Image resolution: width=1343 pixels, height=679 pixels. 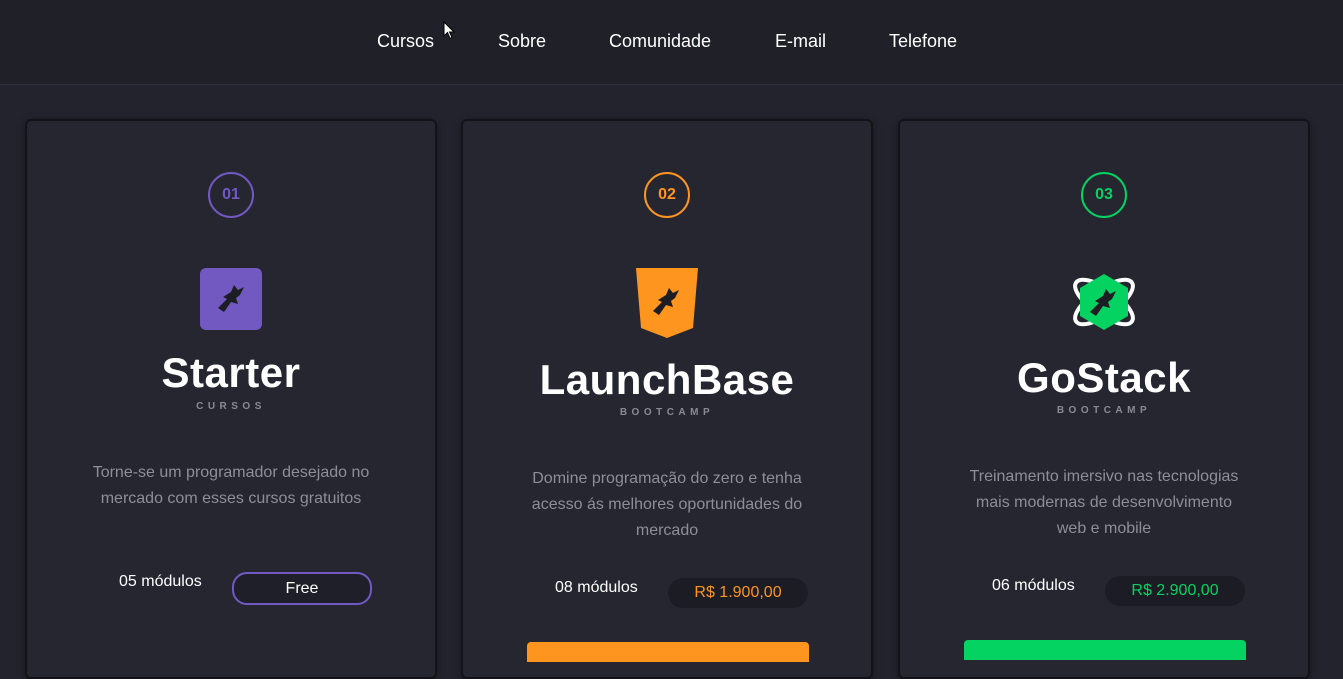 I want to click on card-price-free-button: Free, so click(x=302, y=588).